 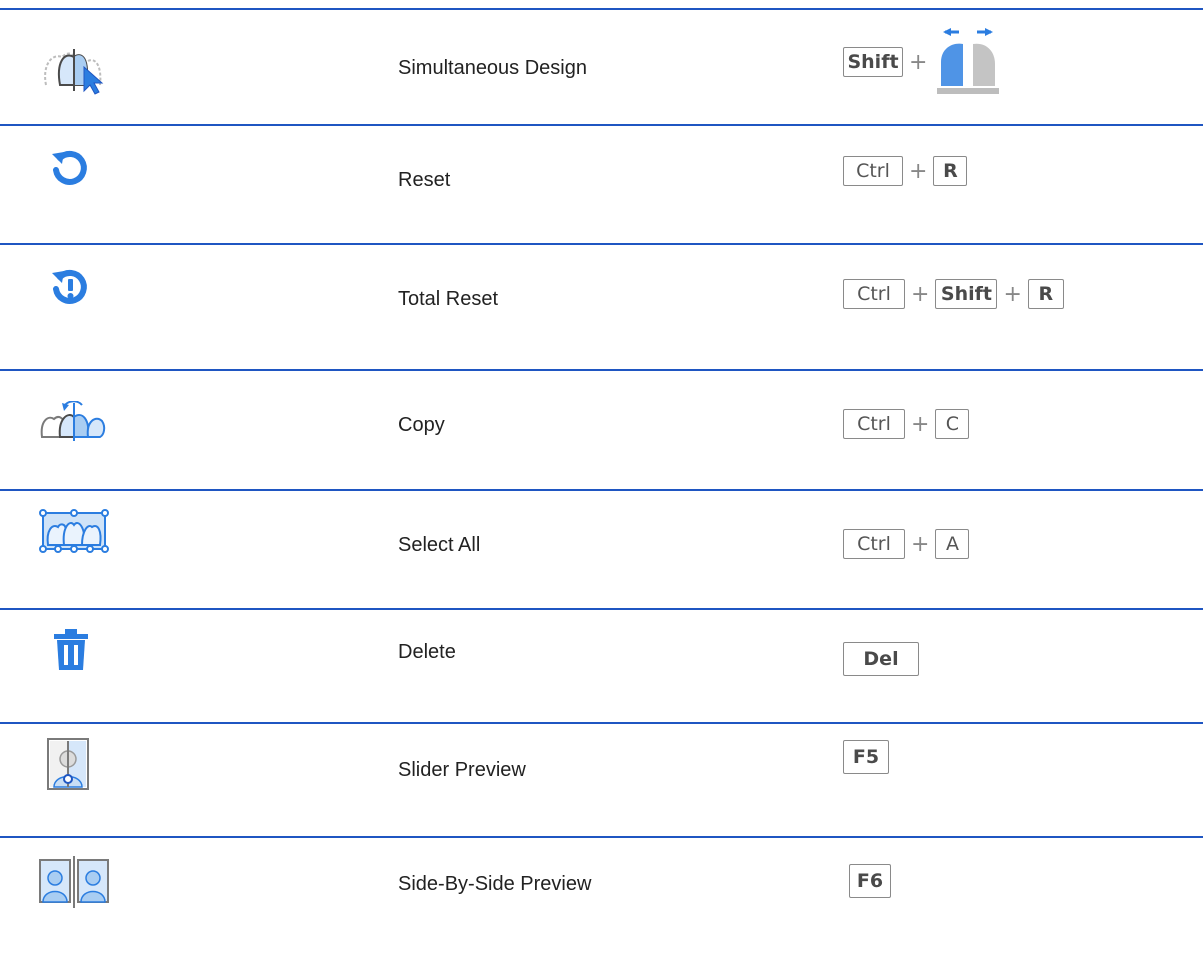 I want to click on key-cap: Del, so click(x=881, y=659).